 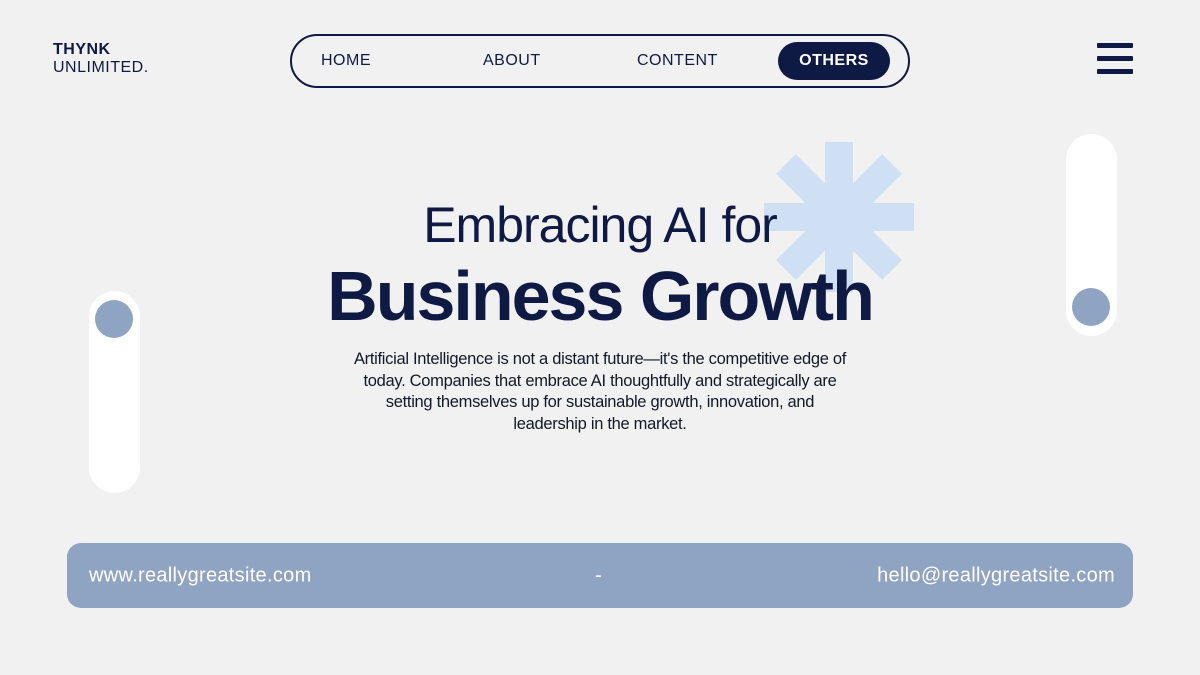 What do you see at coordinates (101, 67) in the screenshot?
I see `brand-name-line2: UNLIMITED.` at bounding box center [101, 67].